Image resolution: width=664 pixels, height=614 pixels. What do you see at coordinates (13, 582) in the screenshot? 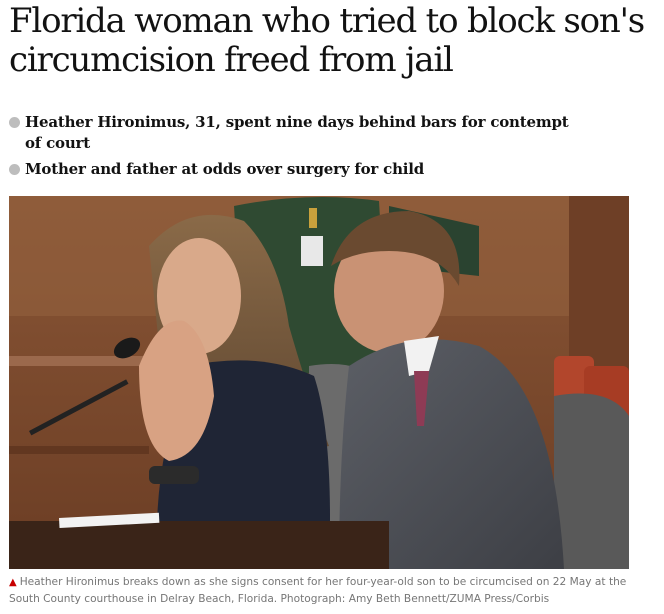
I see `caption-triangle-icon: ▲` at bounding box center [13, 582].